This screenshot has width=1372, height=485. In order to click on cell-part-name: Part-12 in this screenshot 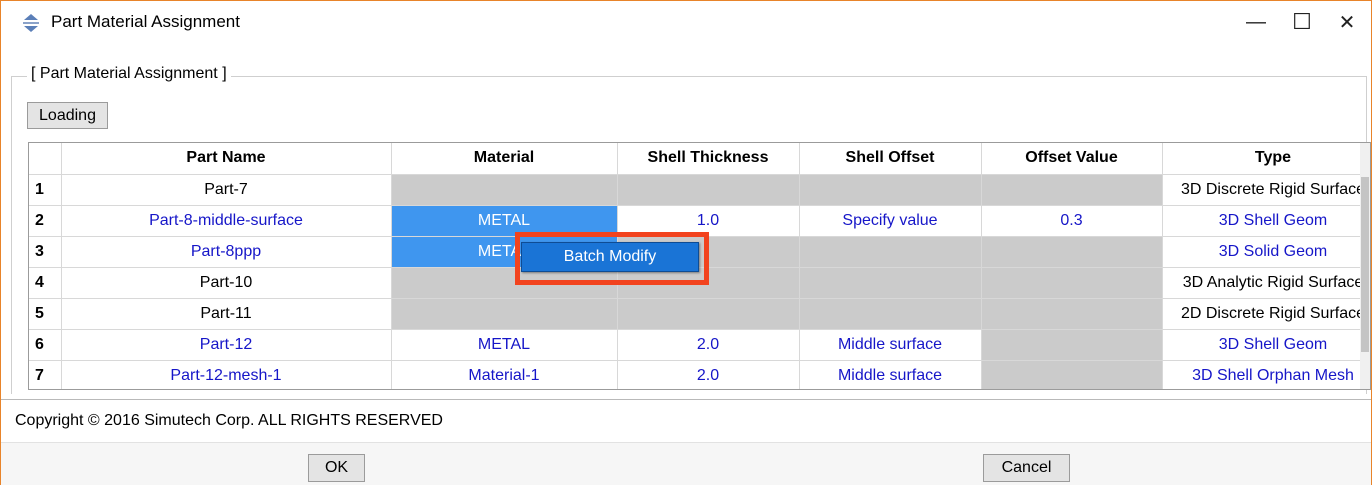, I will do `click(226, 345)`.